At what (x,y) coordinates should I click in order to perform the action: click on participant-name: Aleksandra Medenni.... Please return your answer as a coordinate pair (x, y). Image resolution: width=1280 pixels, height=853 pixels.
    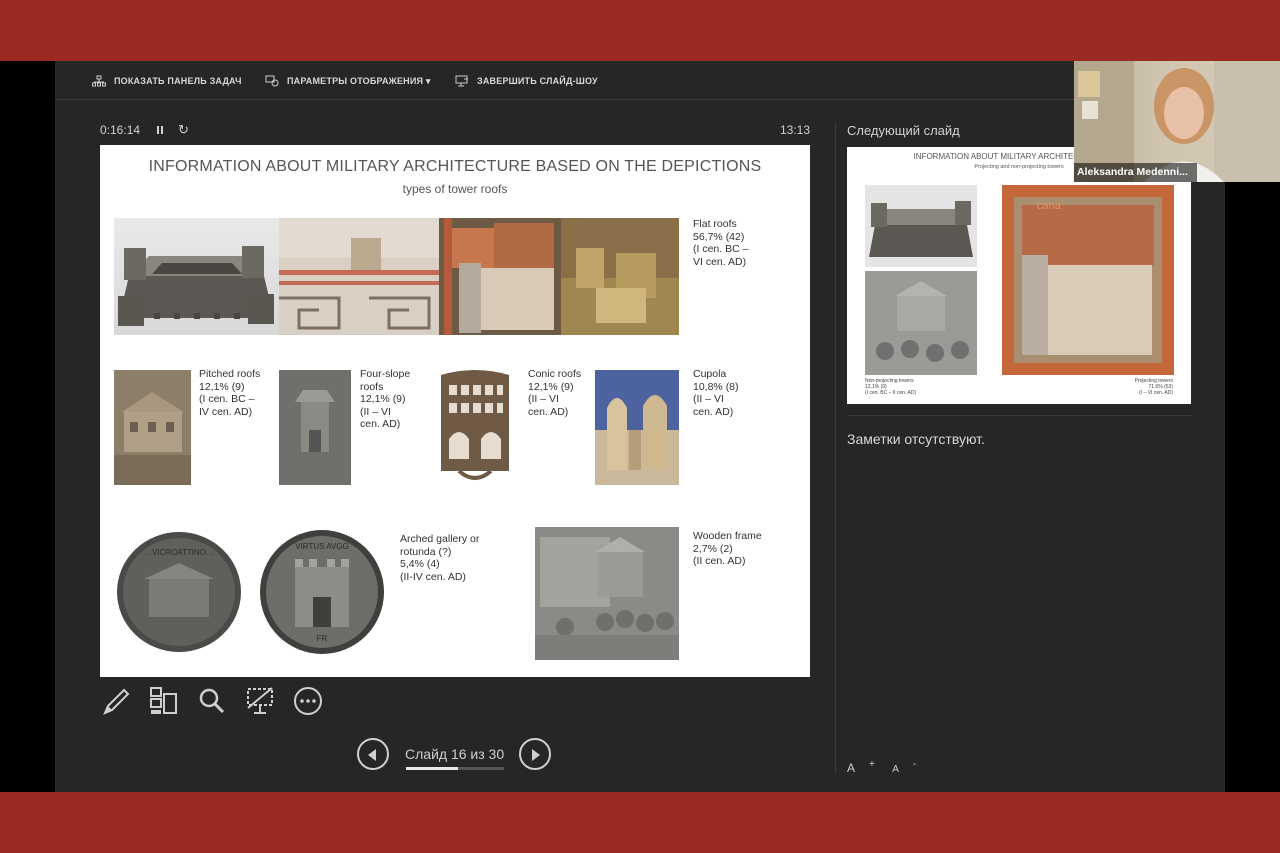
    Looking at the image, I should click on (1135, 172).